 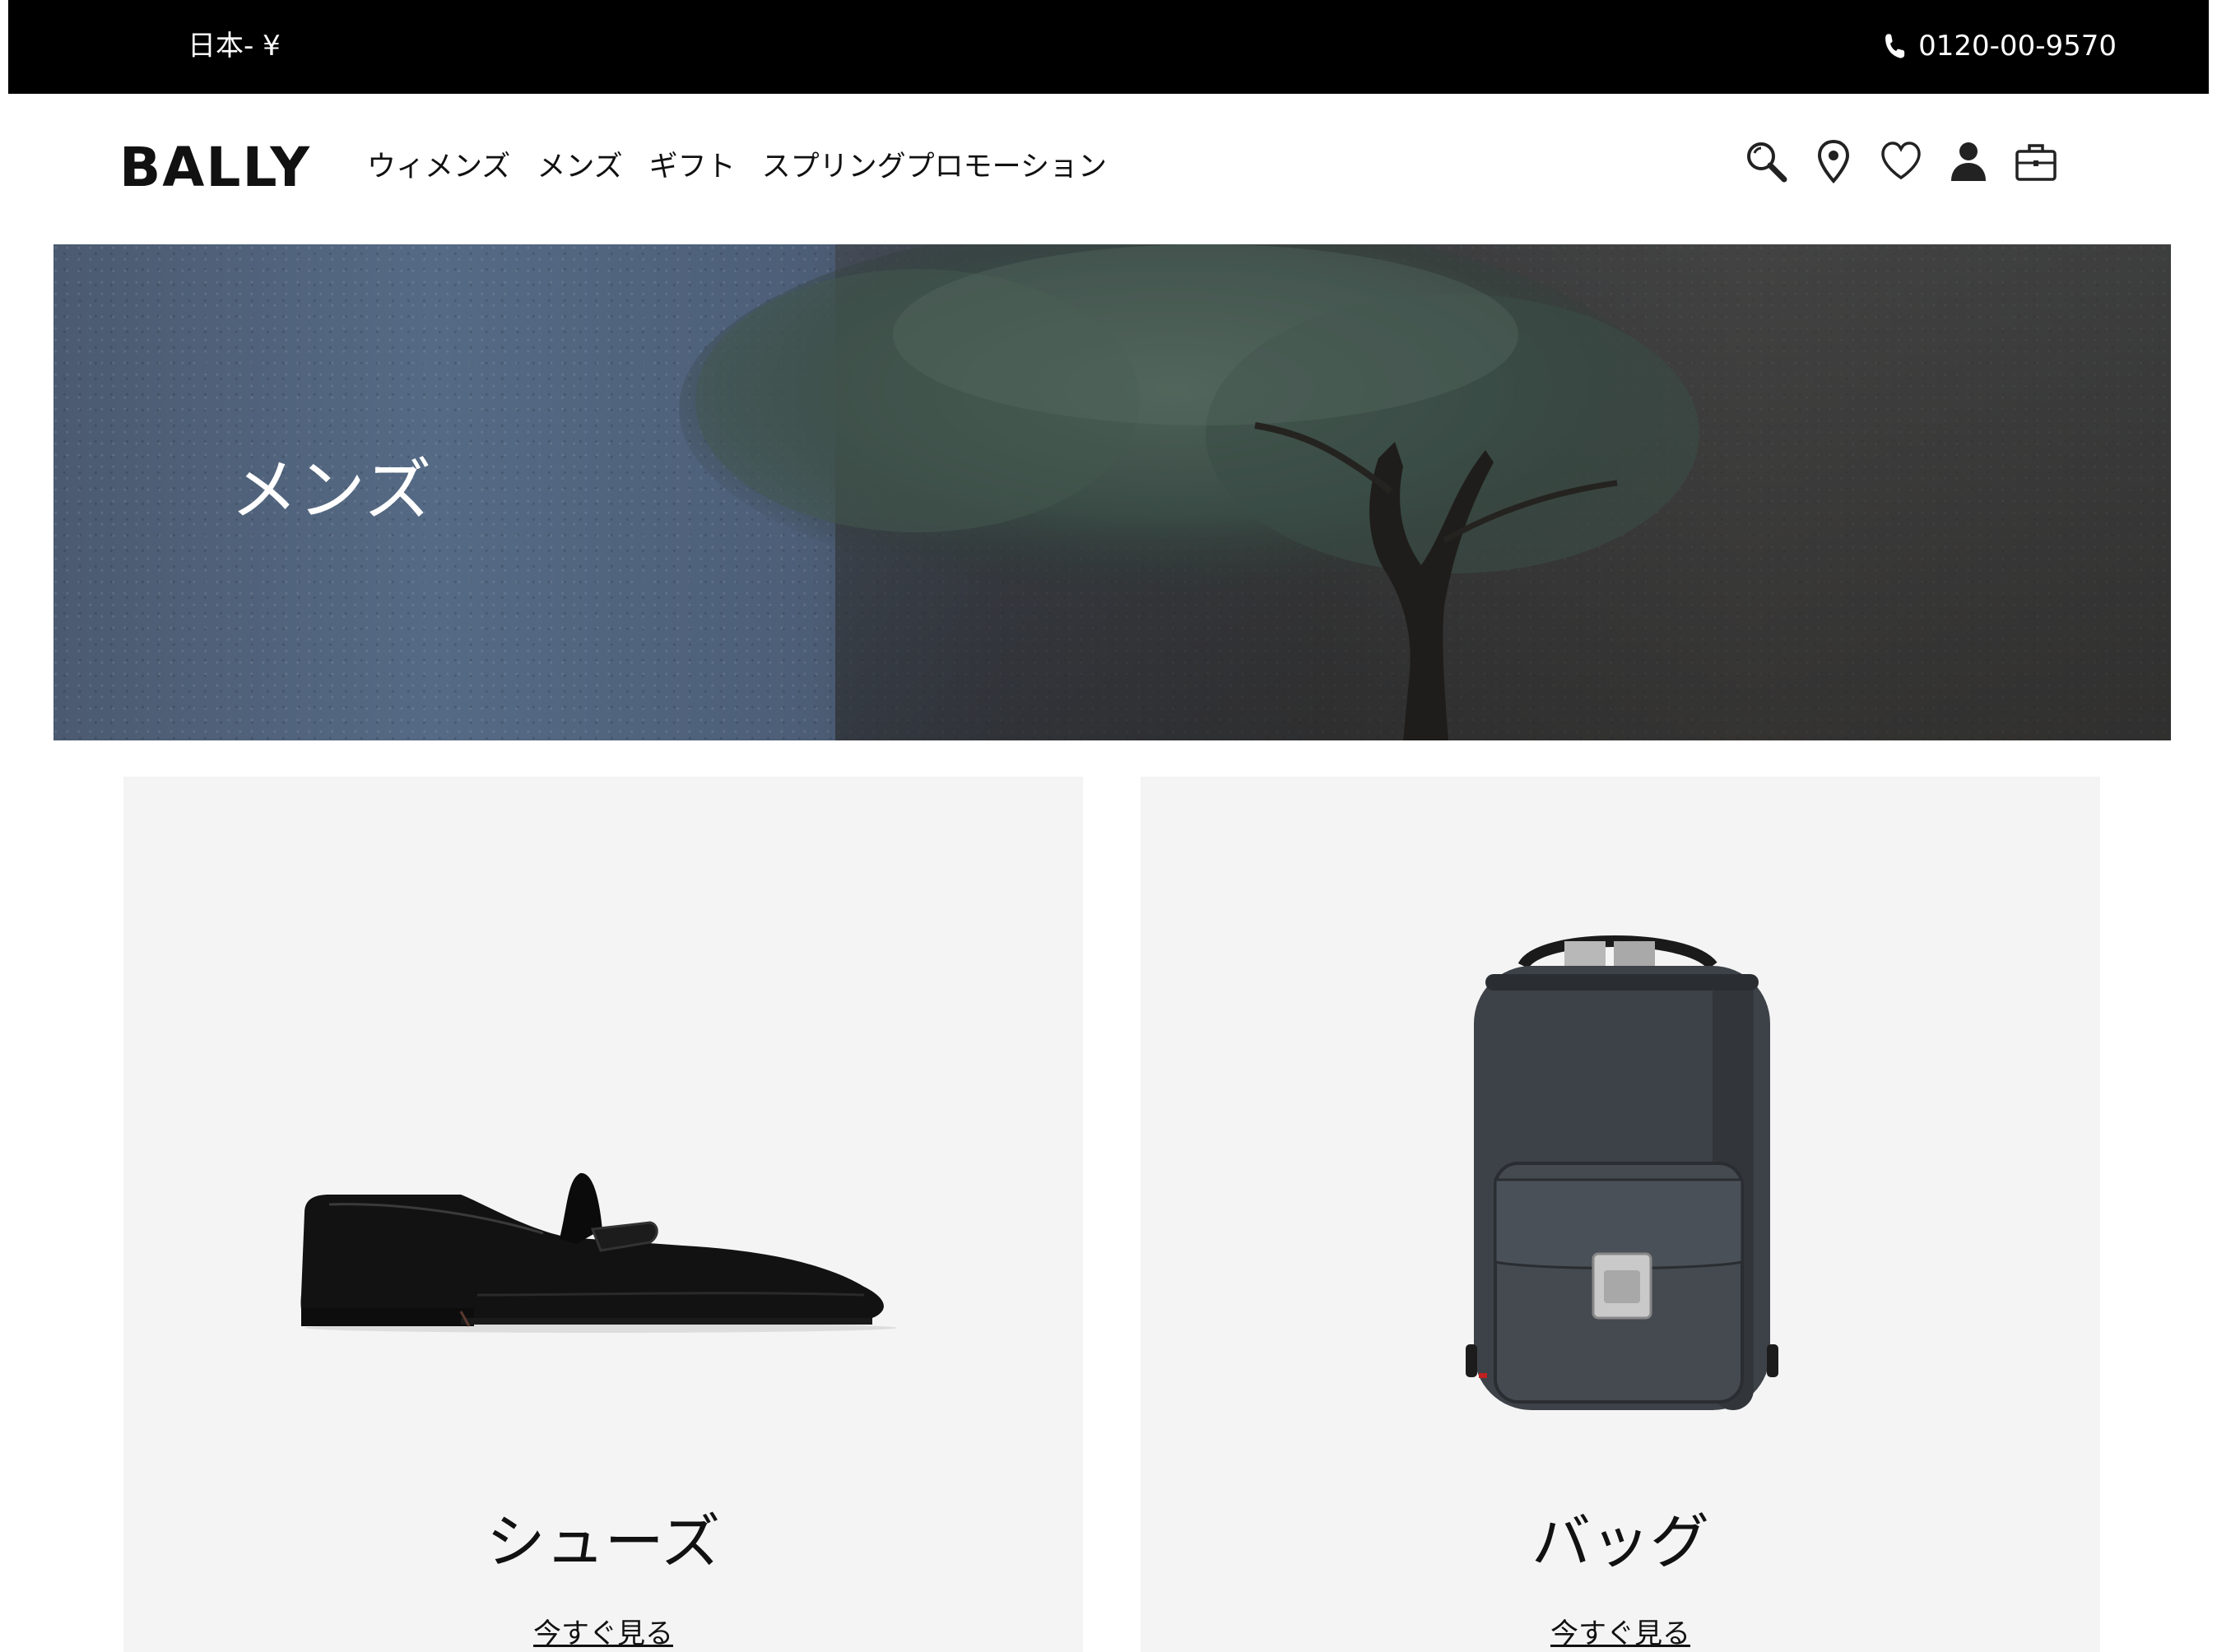 I want to click on account-button, so click(x=1969, y=162).